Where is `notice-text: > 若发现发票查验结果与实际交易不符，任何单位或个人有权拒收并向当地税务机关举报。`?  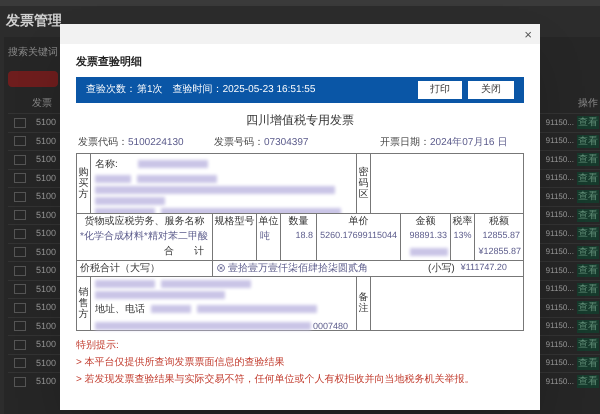 notice-text: > 若发现发票查验结果与实际交易不符，任何单位或个人有权拒收并向当地税务机关举报。 is located at coordinates (275, 379).